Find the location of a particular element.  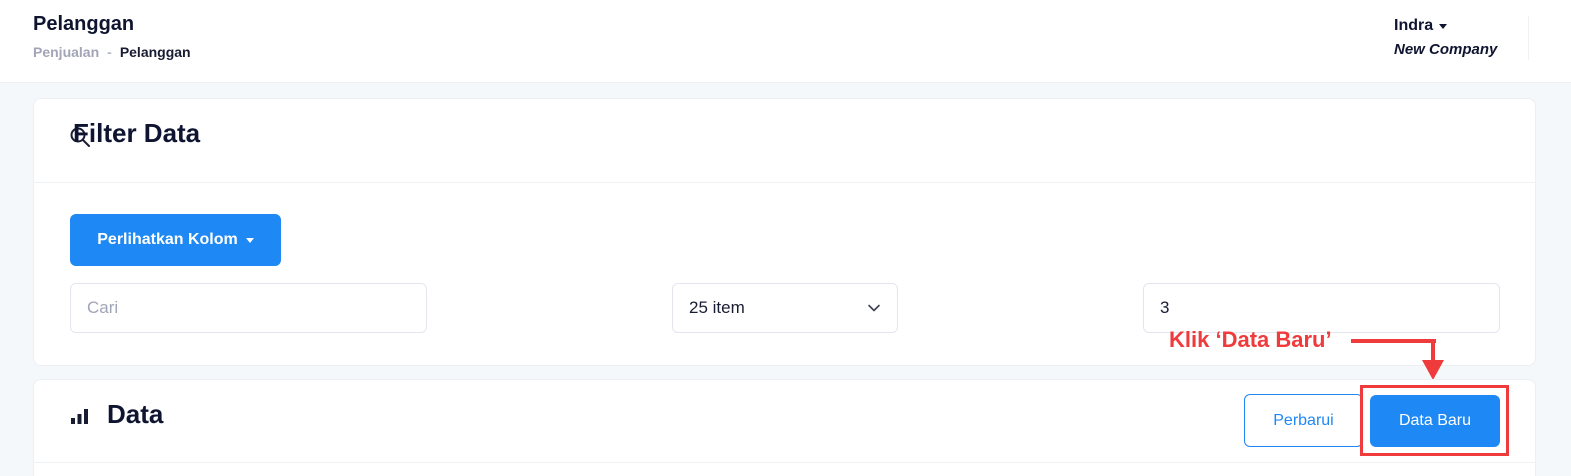

chevron-down-icon is located at coordinates (874, 308).